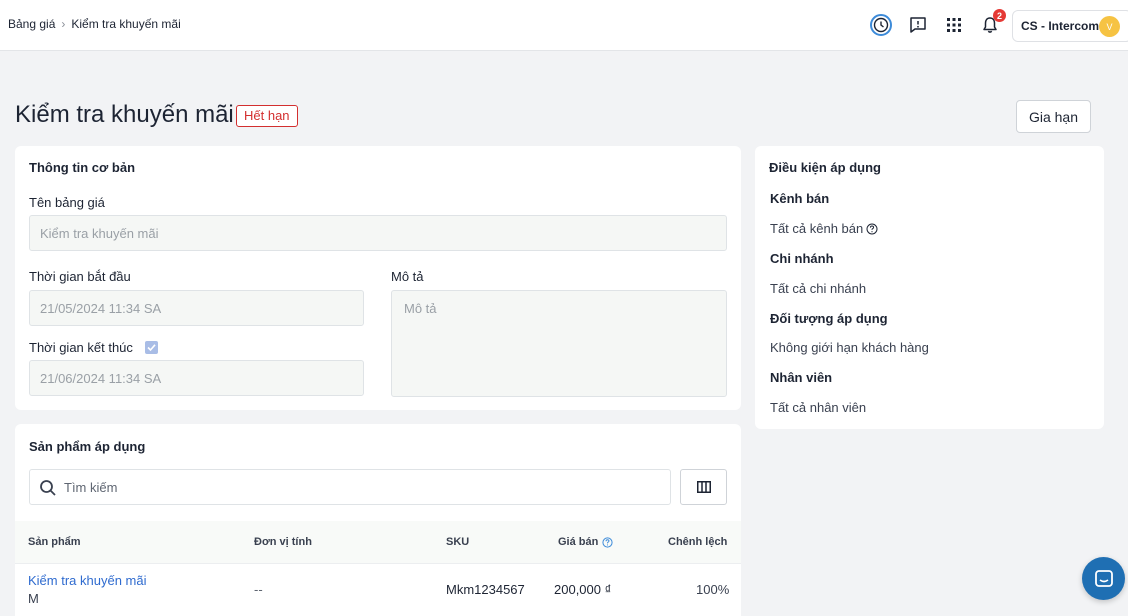 This screenshot has height=616, width=1128. I want to click on column-settings-button, so click(703, 487).